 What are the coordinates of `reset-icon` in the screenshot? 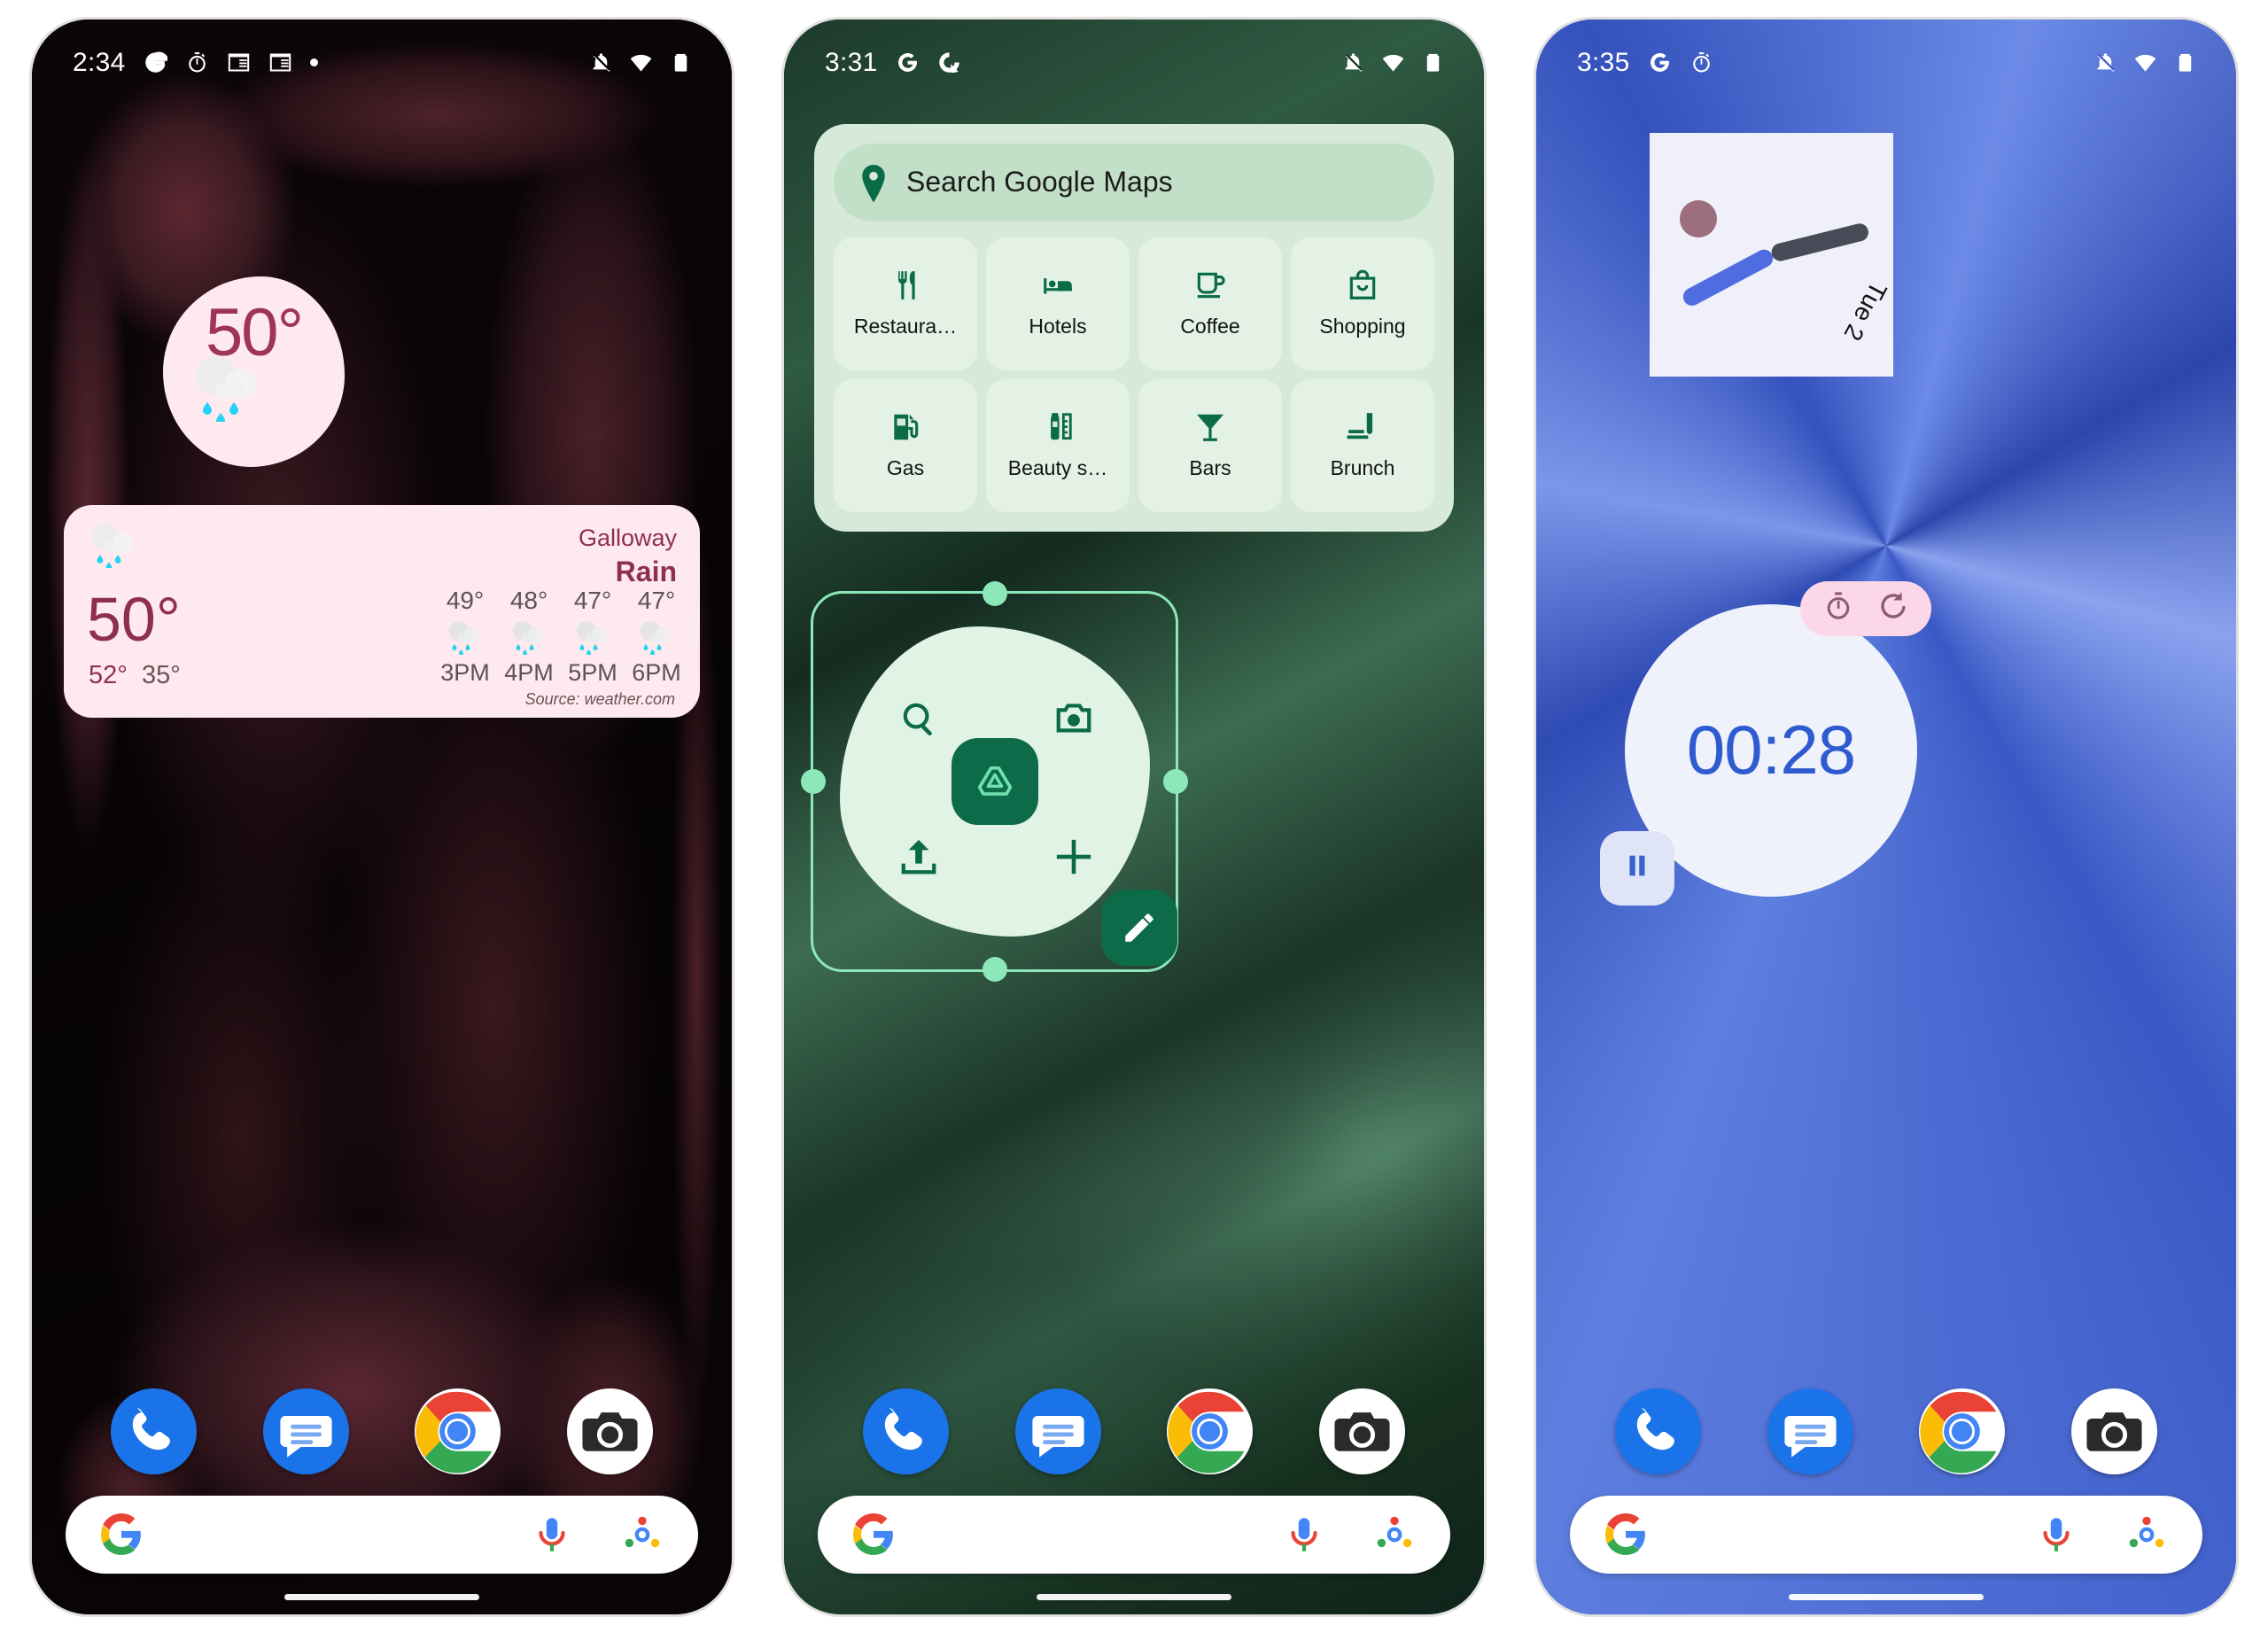 It's located at (1893, 608).